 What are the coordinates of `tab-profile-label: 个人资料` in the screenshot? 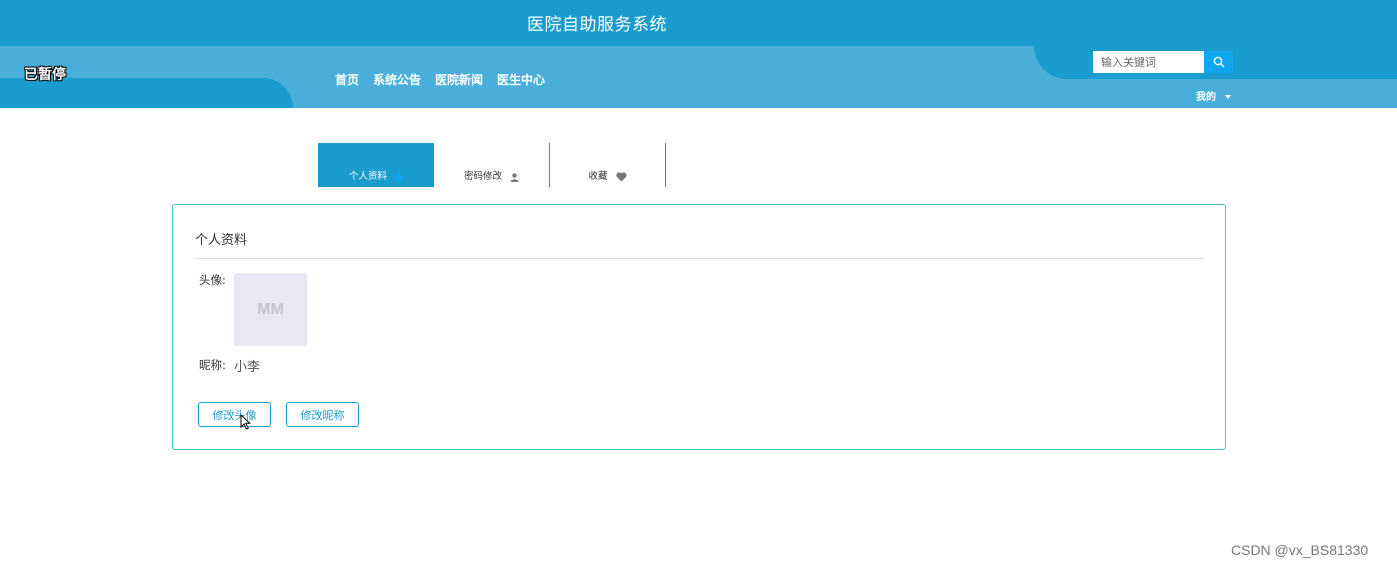 It's located at (367, 176).